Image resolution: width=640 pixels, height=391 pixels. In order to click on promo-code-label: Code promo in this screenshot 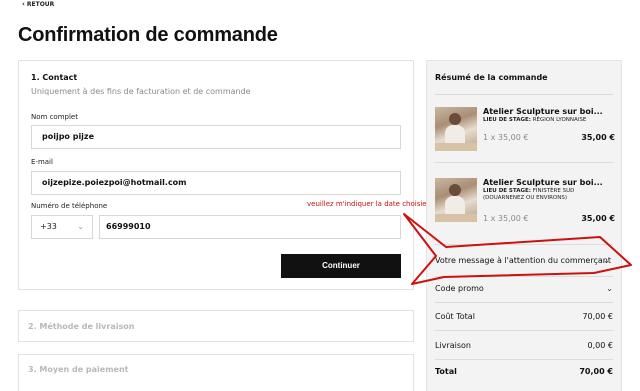, I will do `click(459, 288)`.